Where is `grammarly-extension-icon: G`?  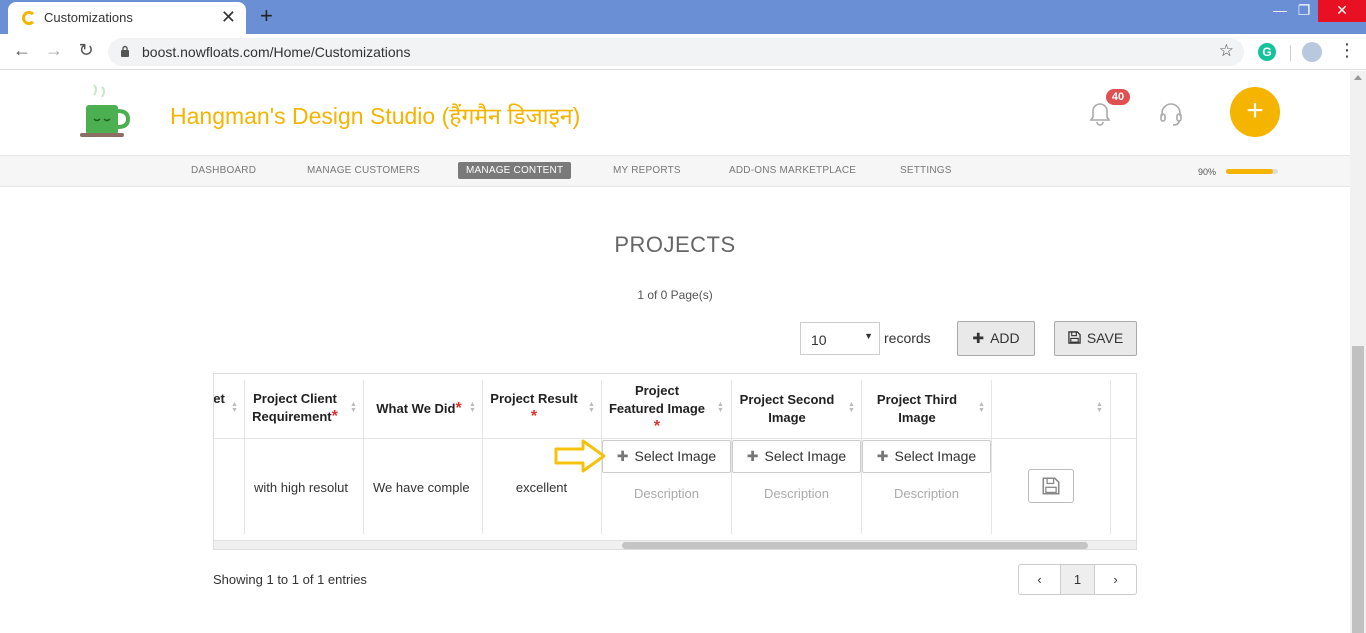 grammarly-extension-icon: G is located at coordinates (1267, 52).